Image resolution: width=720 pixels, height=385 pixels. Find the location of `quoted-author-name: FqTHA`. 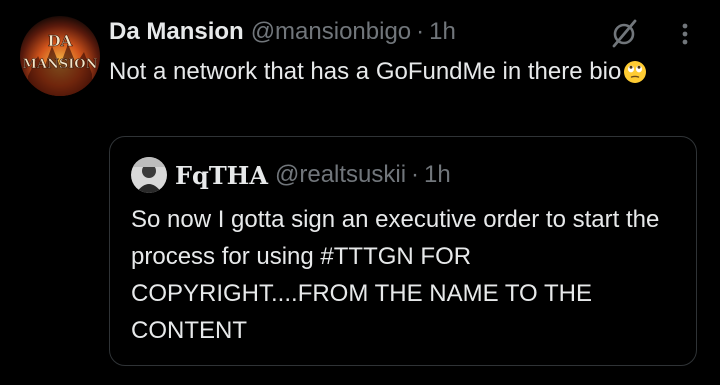

quoted-author-name: FqTHA is located at coordinates (221, 175).